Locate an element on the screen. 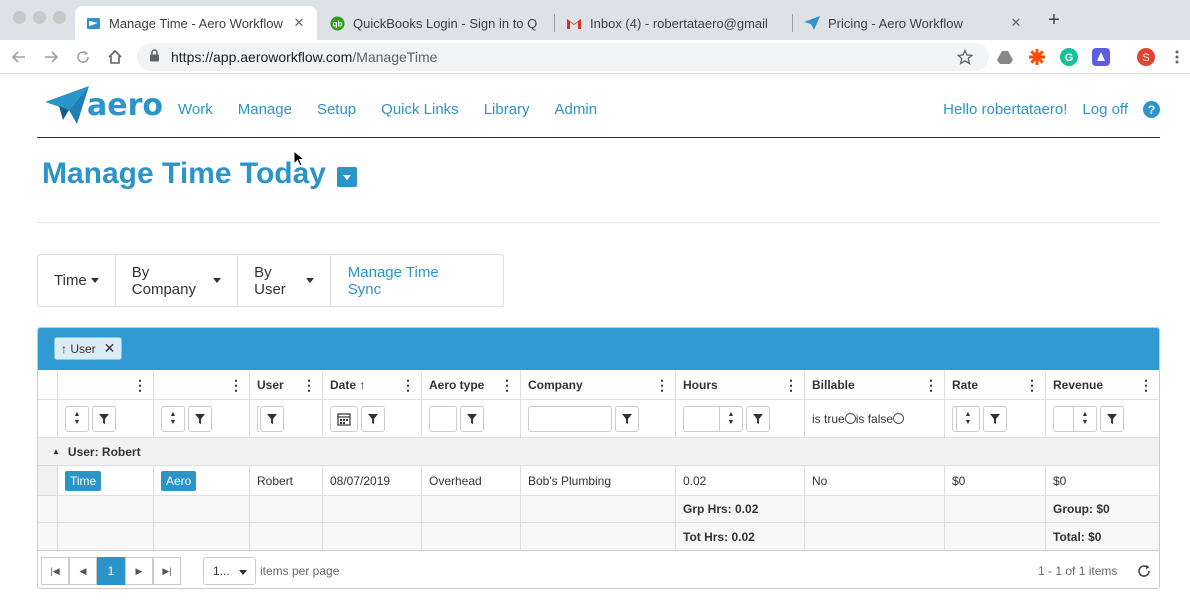 The width and height of the screenshot is (1190, 601). company-filter-input is located at coordinates (570, 418).